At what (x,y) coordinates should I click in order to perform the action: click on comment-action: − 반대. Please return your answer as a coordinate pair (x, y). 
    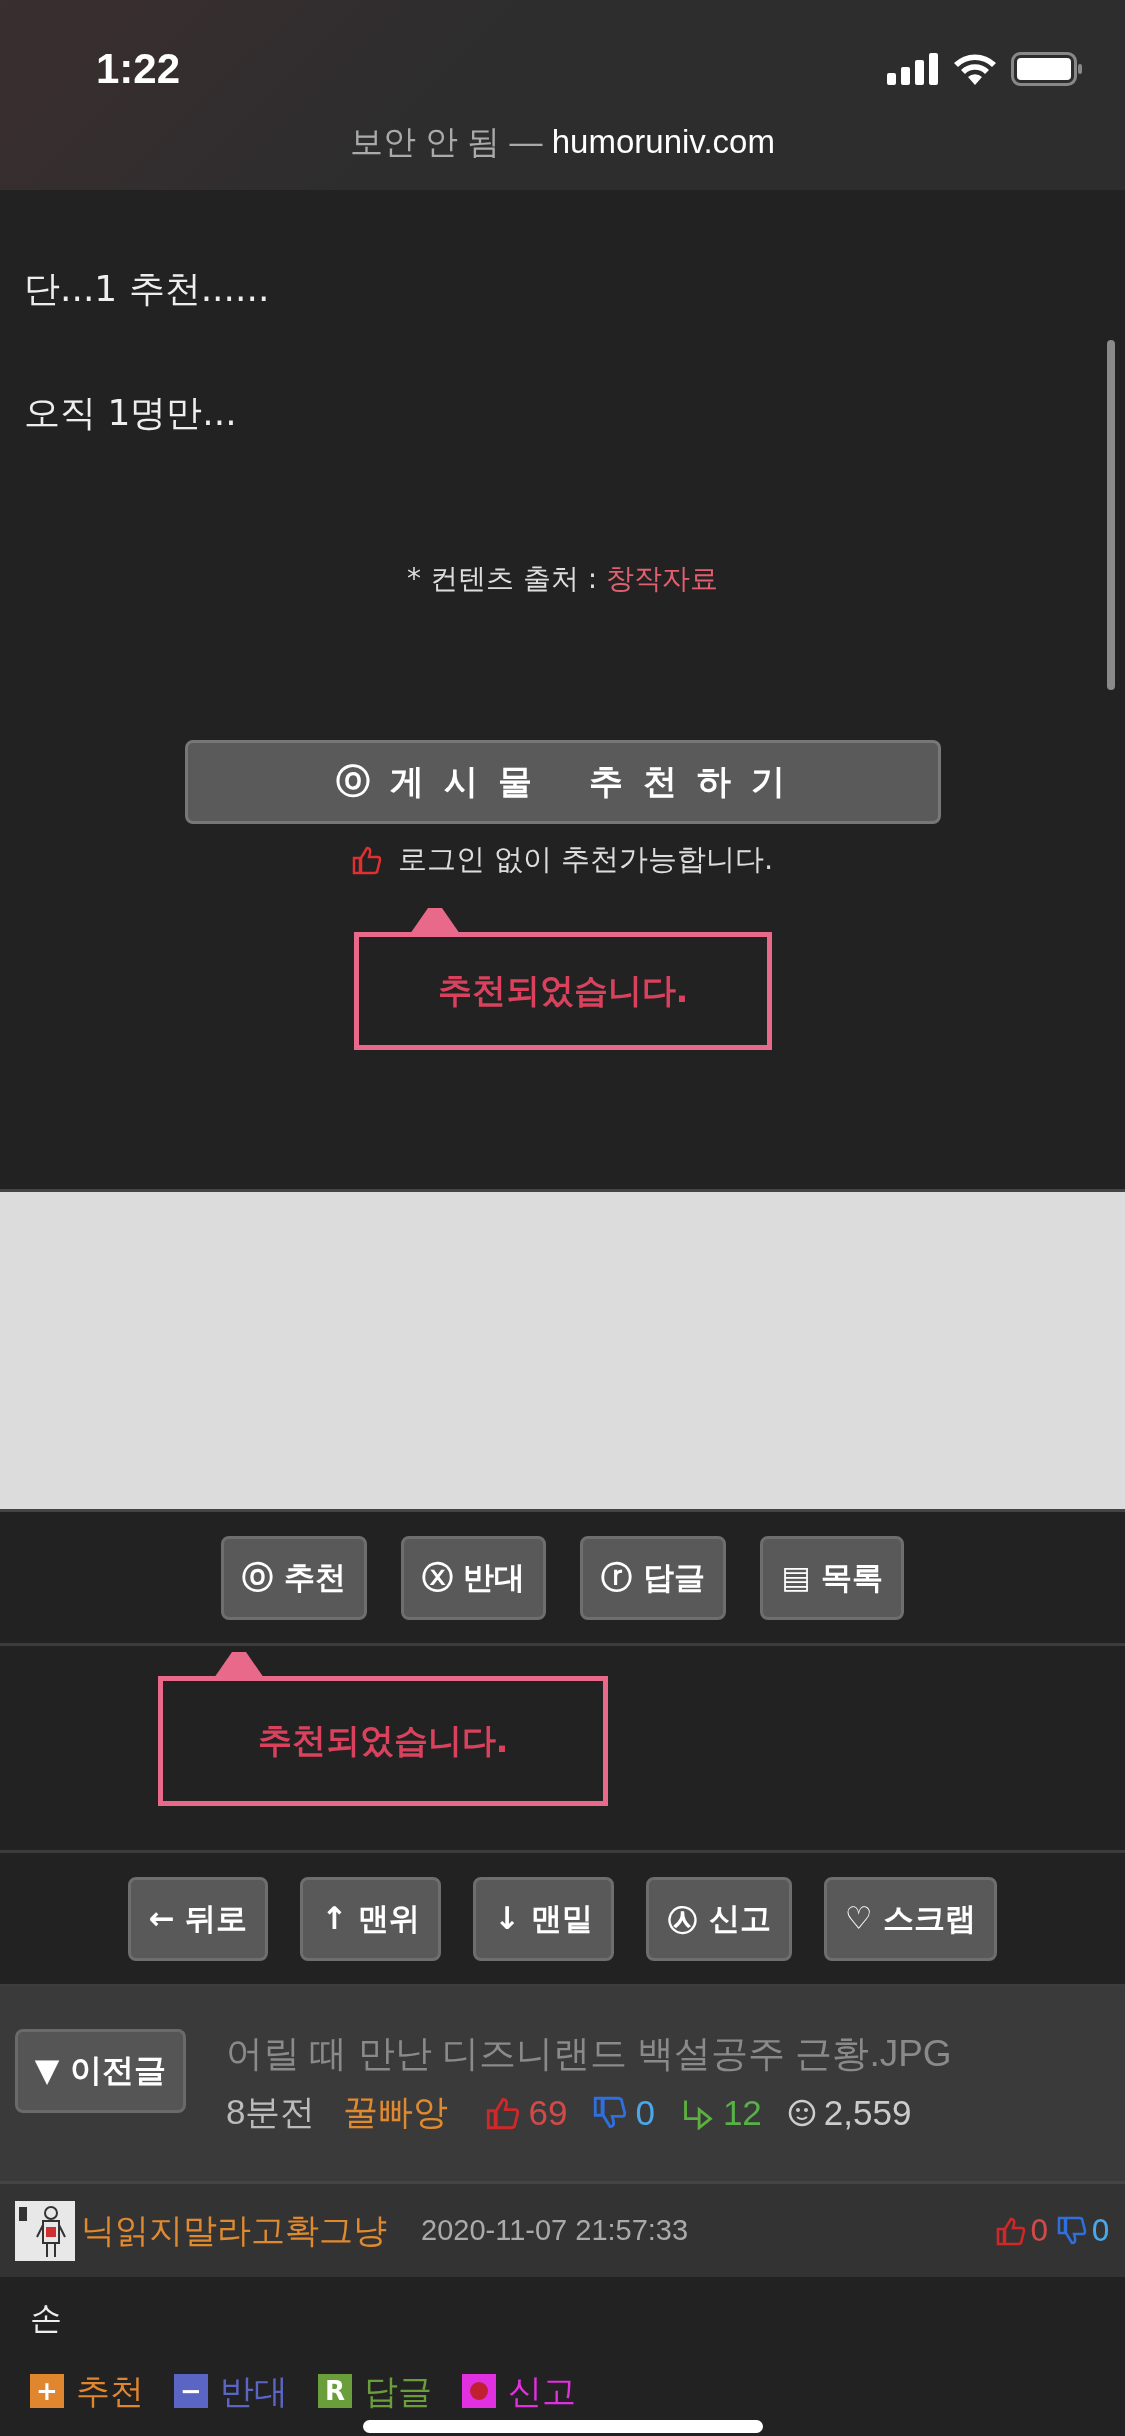
    Looking at the image, I should click on (231, 2391).